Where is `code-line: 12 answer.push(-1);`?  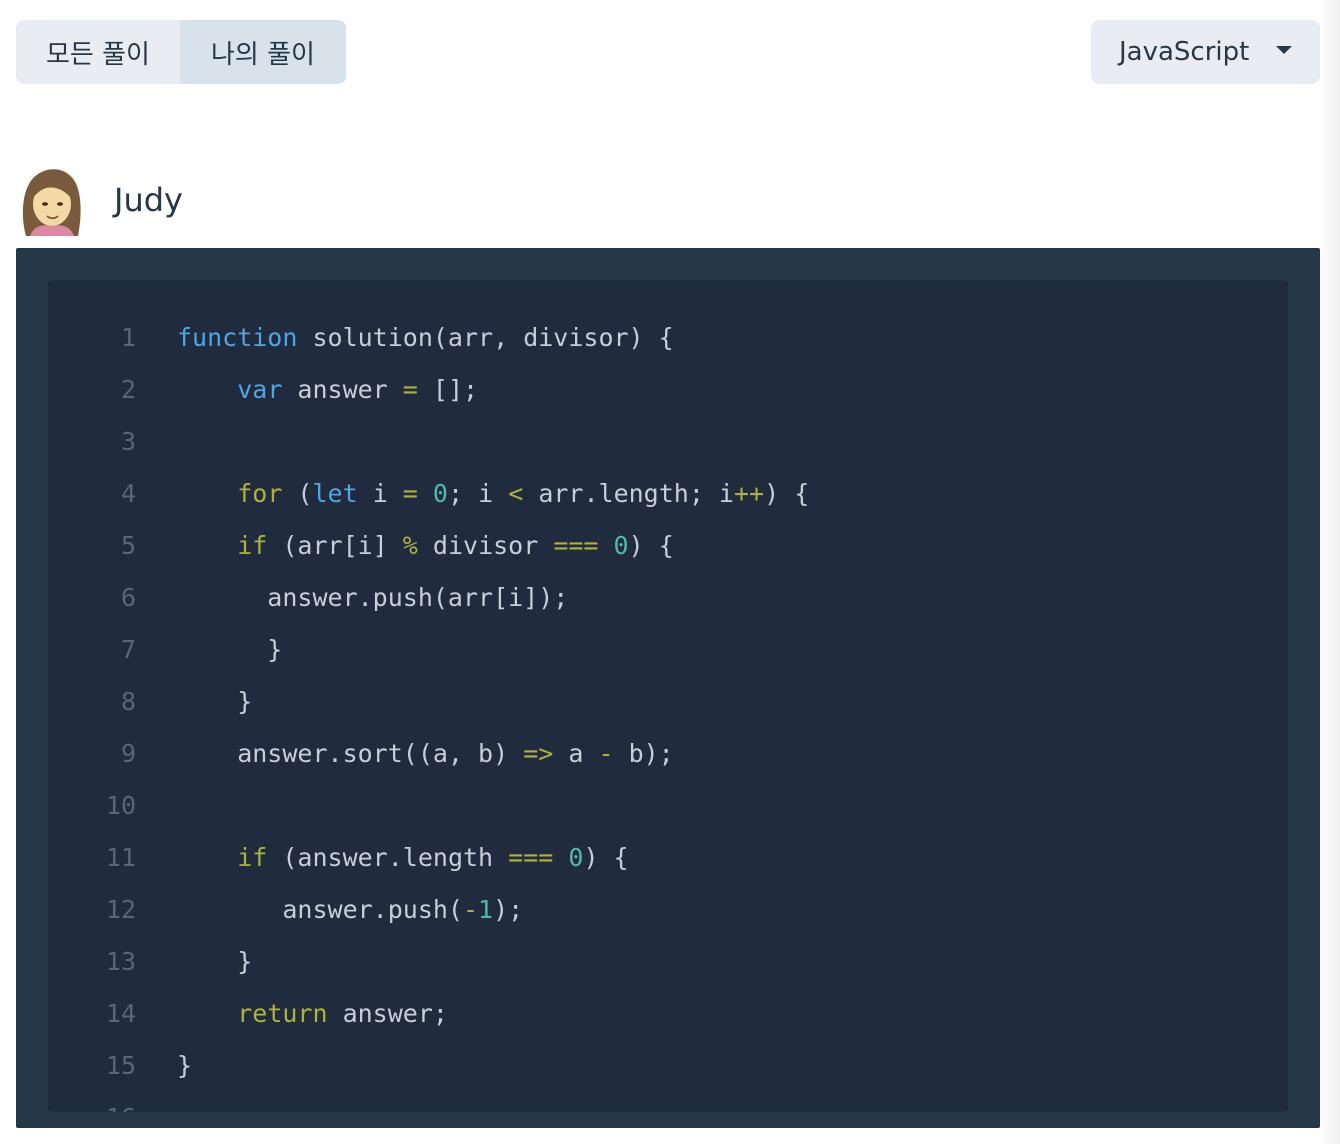
code-line: 12 answer.push(-1); is located at coordinates (668, 910).